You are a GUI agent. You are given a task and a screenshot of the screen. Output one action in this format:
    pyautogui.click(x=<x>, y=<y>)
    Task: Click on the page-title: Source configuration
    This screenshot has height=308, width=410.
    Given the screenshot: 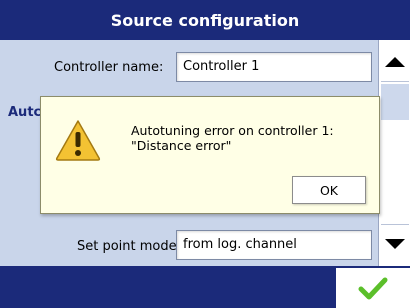 What is the action you would take?
    pyautogui.click(x=205, y=20)
    